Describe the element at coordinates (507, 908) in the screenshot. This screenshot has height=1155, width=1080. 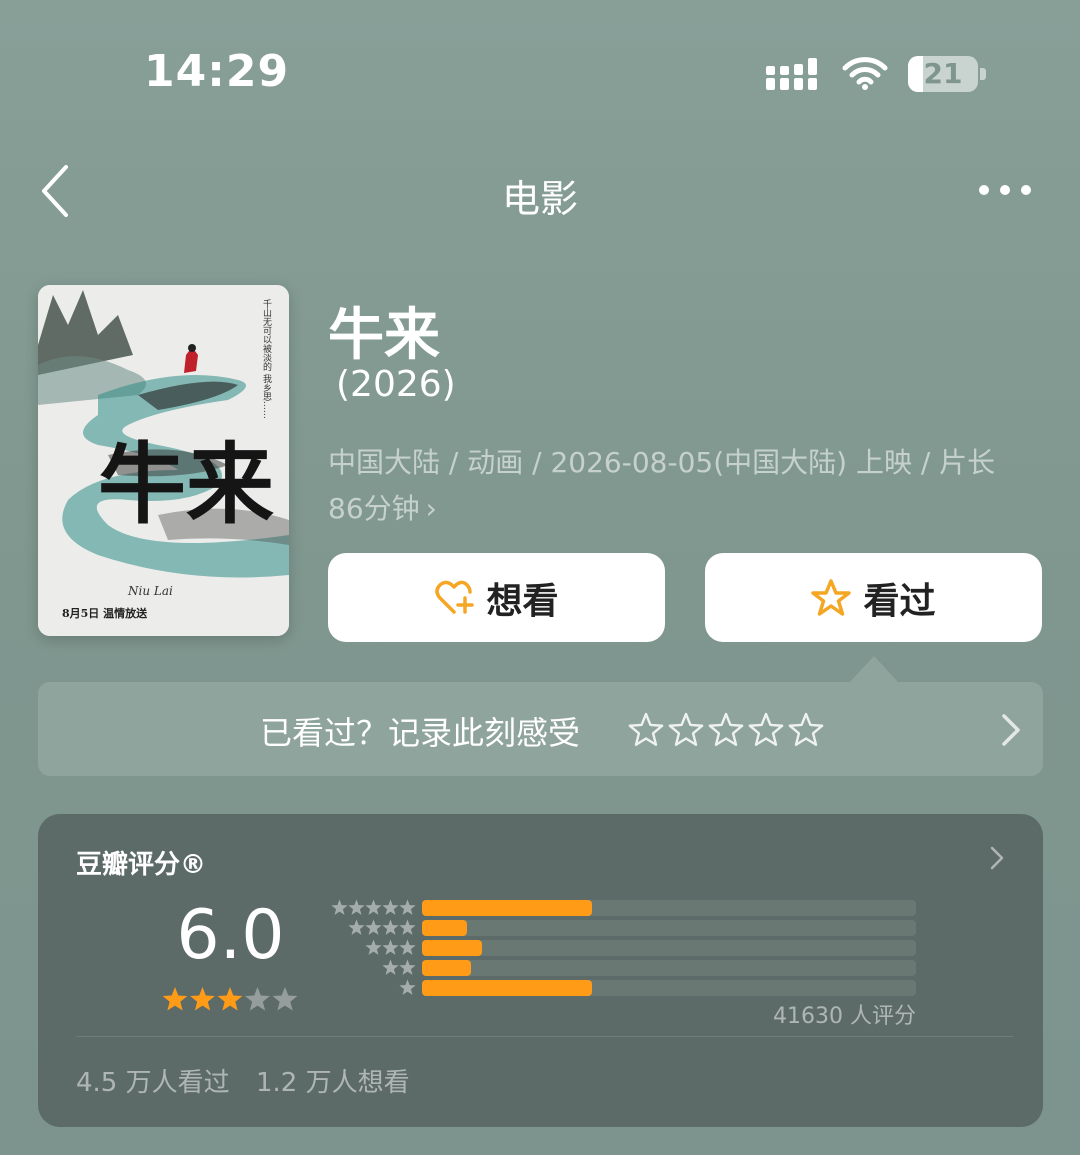
I see `distribution-bar-5-star` at that location.